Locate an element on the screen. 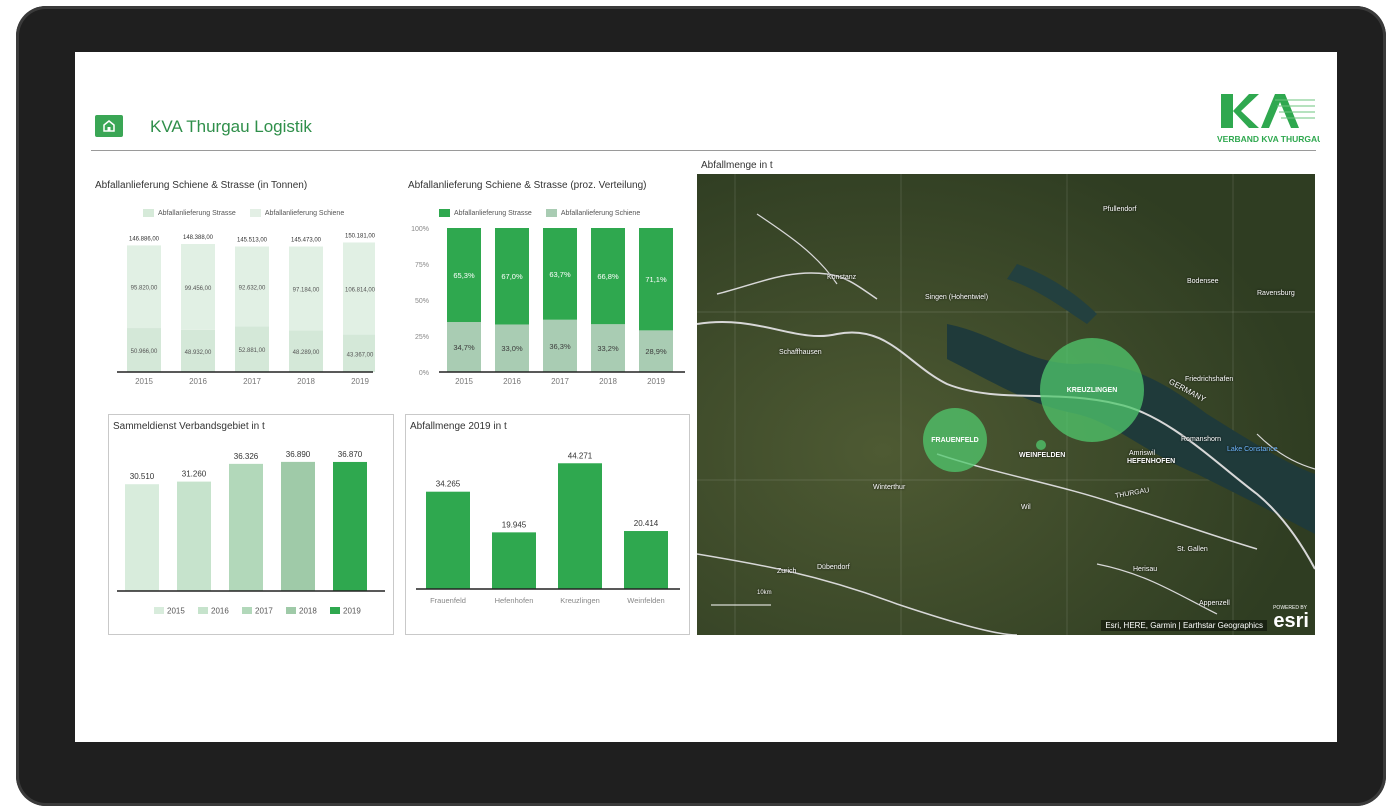  bubble-frauenfeld: FRAUENFELD is located at coordinates (955, 440).